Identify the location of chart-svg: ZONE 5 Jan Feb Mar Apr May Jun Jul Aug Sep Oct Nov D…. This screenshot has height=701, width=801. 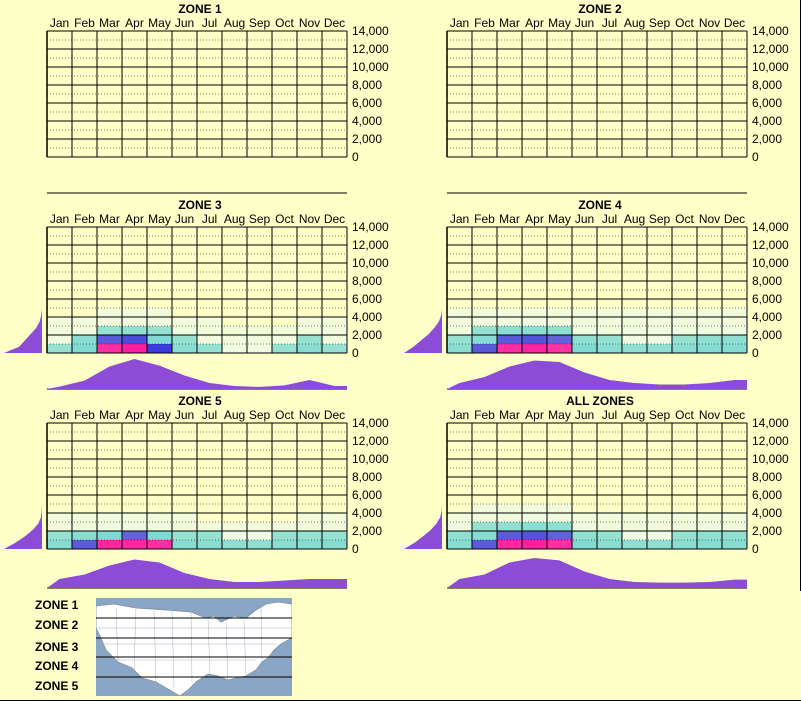
(196, 491).